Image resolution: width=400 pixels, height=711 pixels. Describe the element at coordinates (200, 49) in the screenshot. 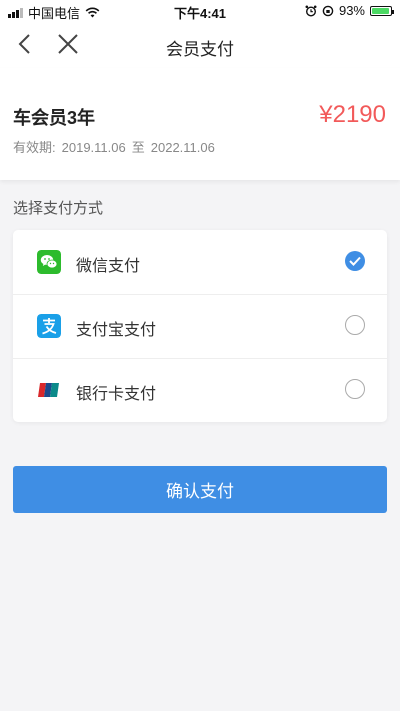

I see `page-title: 会员支付` at that location.